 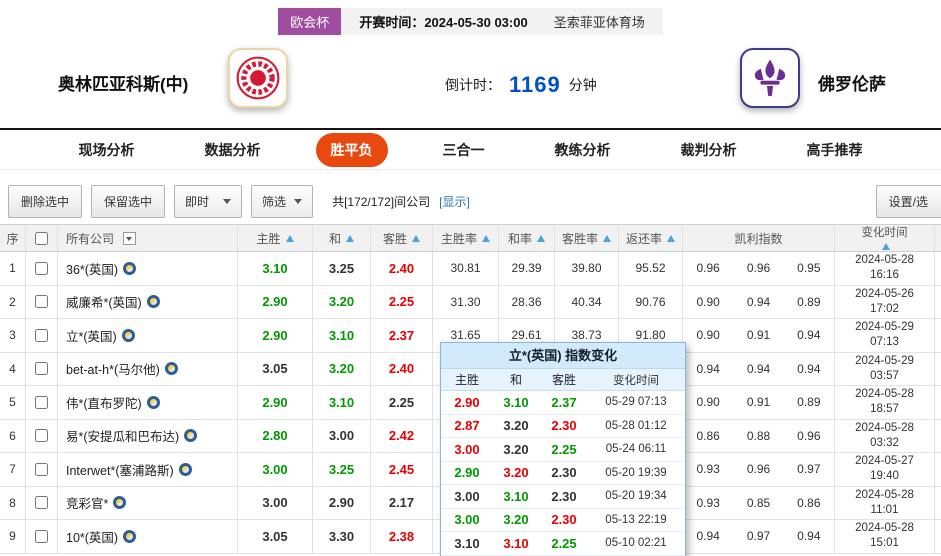 What do you see at coordinates (636, 449) in the screenshot?
I see `popup-change-time: 05-24 06:11` at bounding box center [636, 449].